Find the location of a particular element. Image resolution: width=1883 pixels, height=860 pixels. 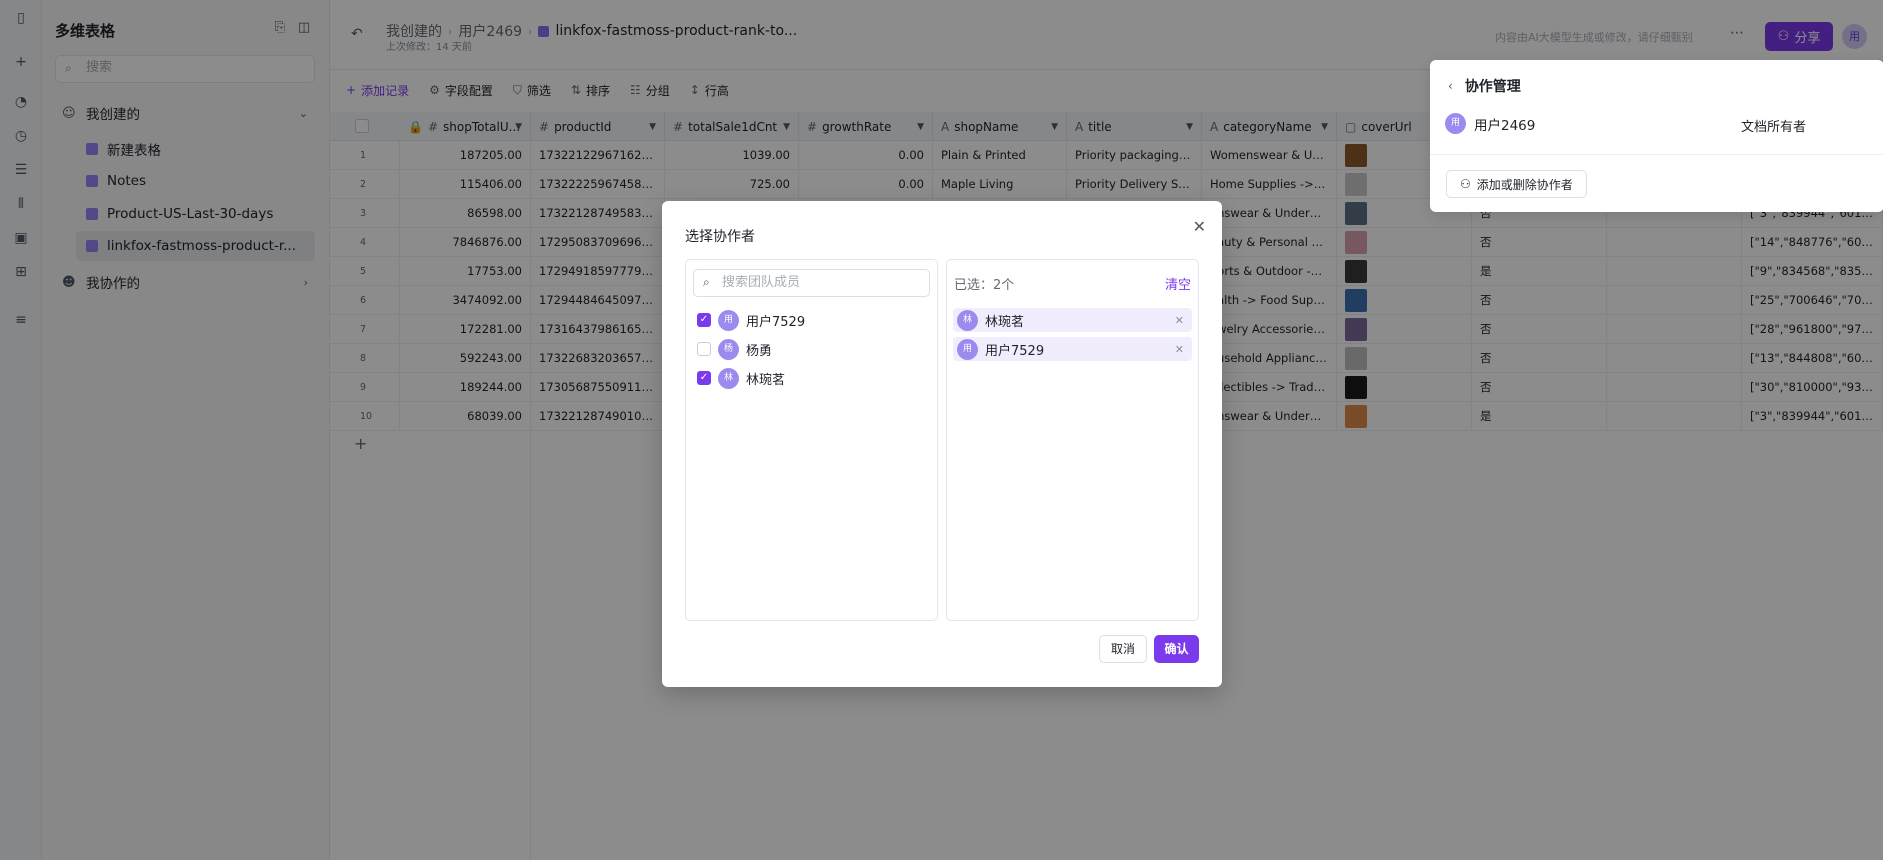

user-plus-icon: ⚇ is located at coordinates (1465, 184).